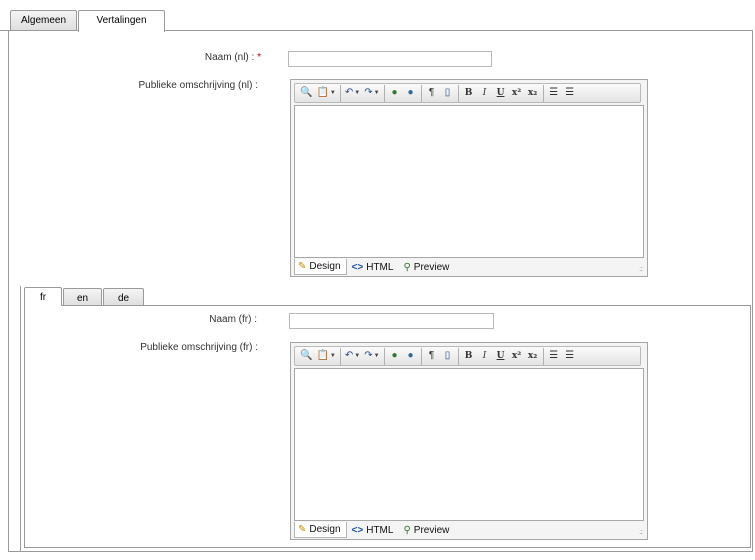 This screenshot has width=755, height=560. I want to click on name-nl-label-text: Naam (nl) :, so click(229, 57).